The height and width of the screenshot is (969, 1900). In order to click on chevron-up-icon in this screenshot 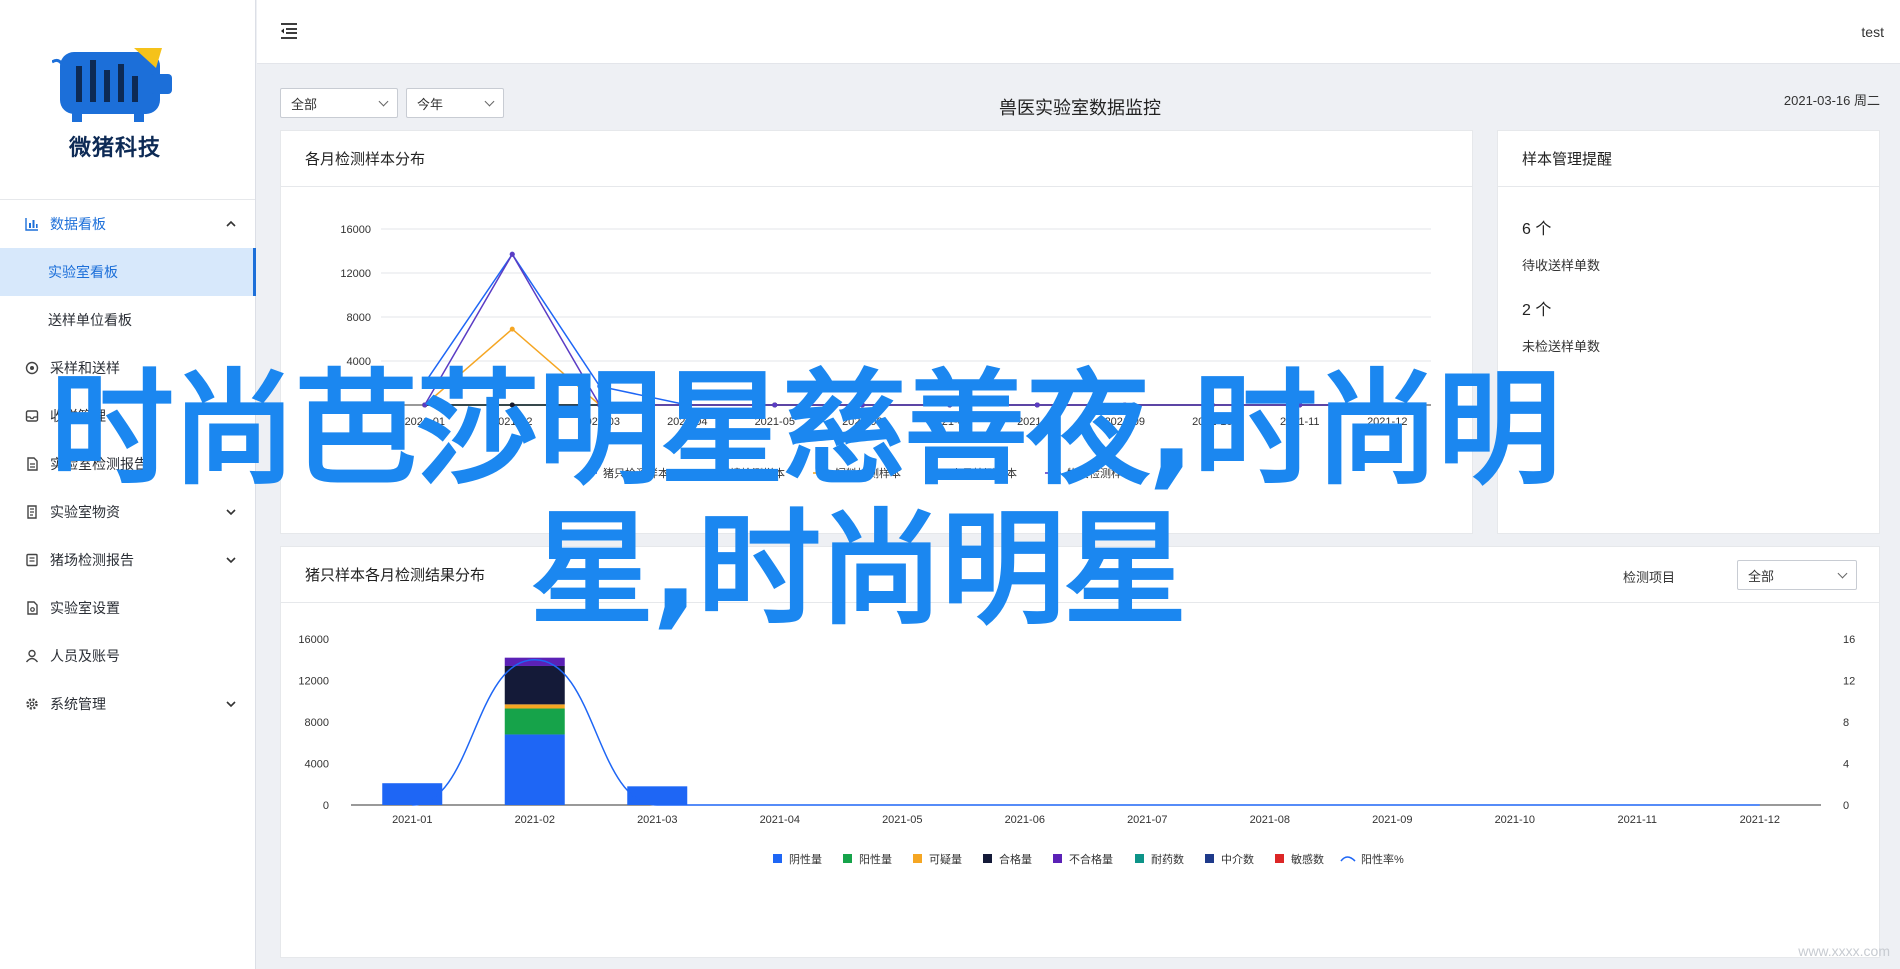, I will do `click(231, 224)`.